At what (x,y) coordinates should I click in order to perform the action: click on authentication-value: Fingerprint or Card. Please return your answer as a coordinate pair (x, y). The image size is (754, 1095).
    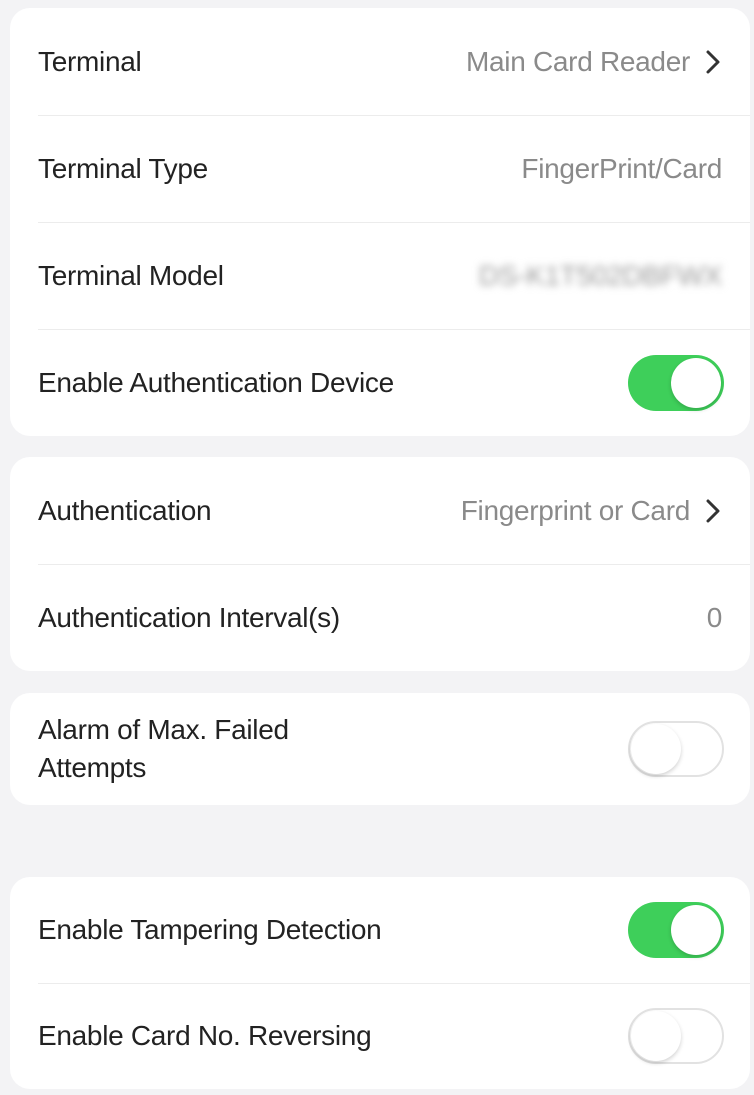
    Looking at the image, I should click on (575, 510).